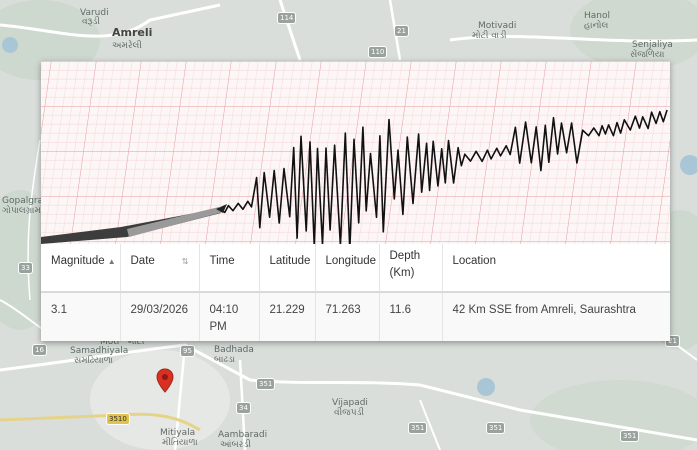 Image resolution: width=697 pixels, height=450 pixels. I want to click on road-shield-351-d: 351, so click(630, 436).